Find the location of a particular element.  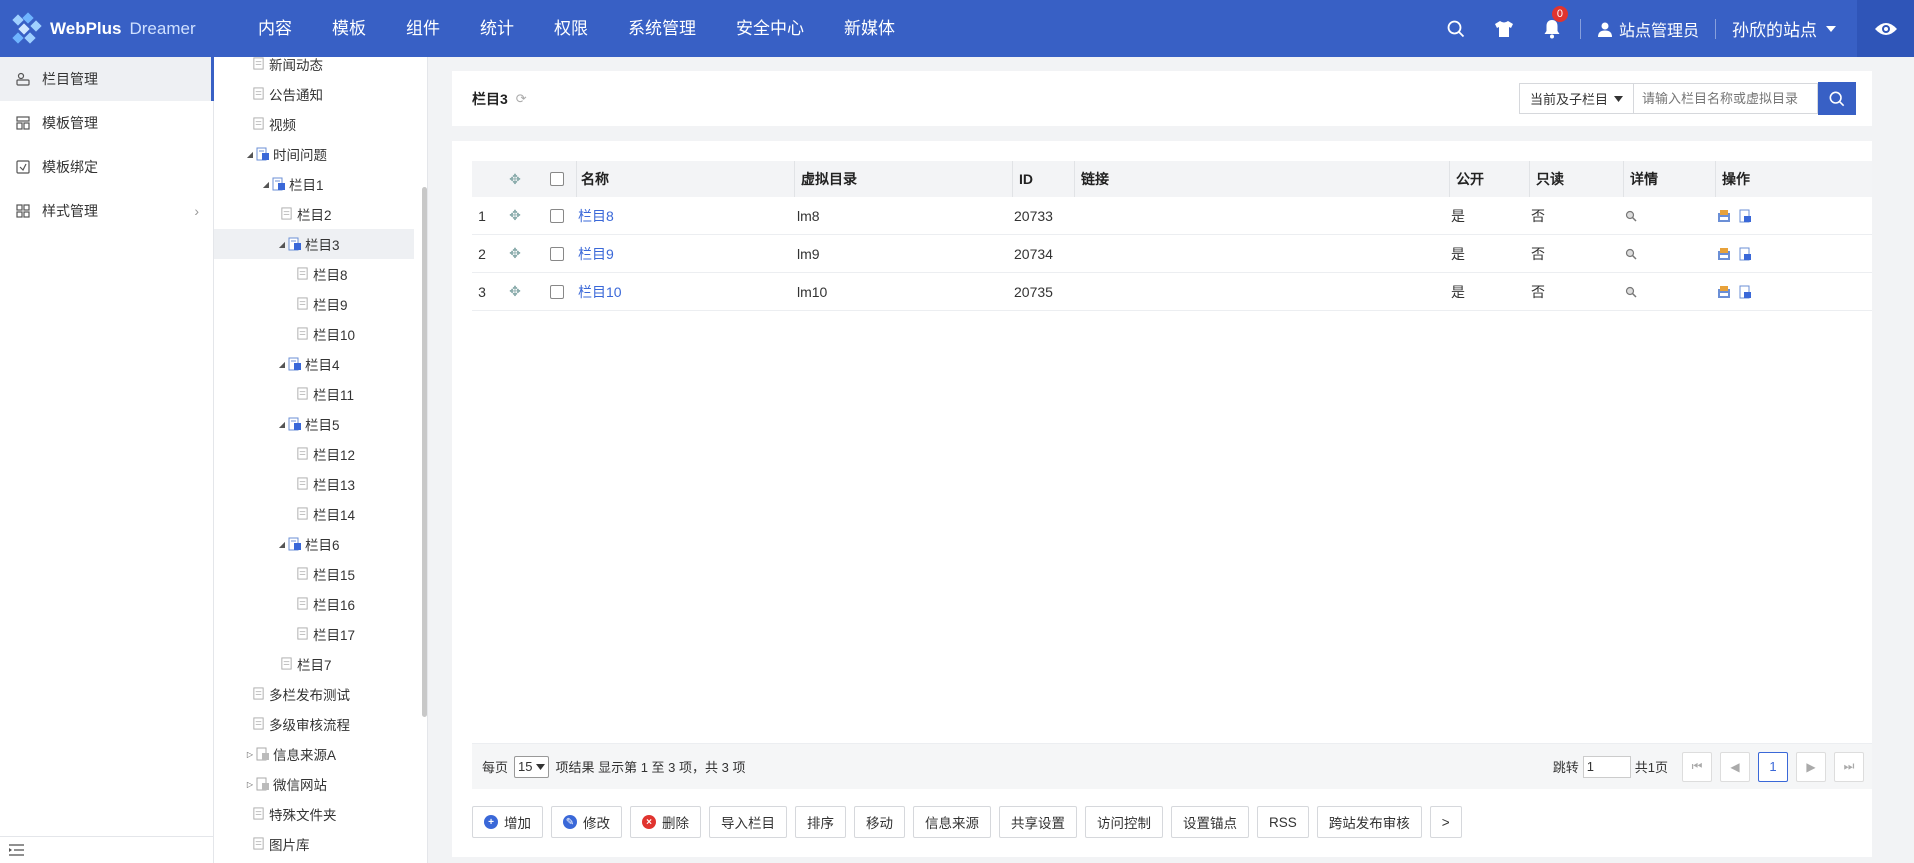

nav-statistics: 统计 is located at coordinates (497, 28).